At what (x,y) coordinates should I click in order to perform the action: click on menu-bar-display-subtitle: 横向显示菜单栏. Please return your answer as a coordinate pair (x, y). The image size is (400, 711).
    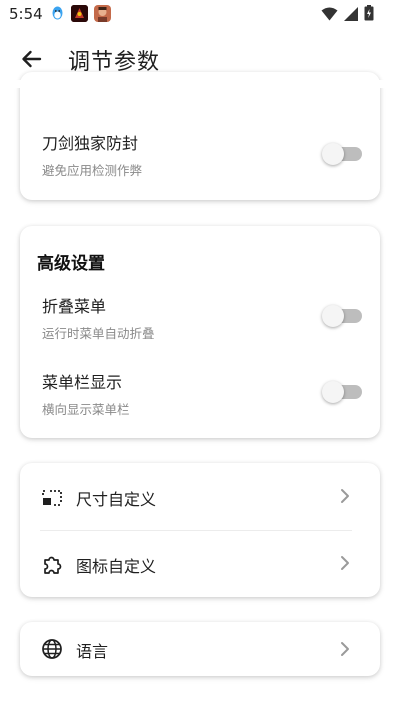
    Looking at the image, I should click on (86, 409).